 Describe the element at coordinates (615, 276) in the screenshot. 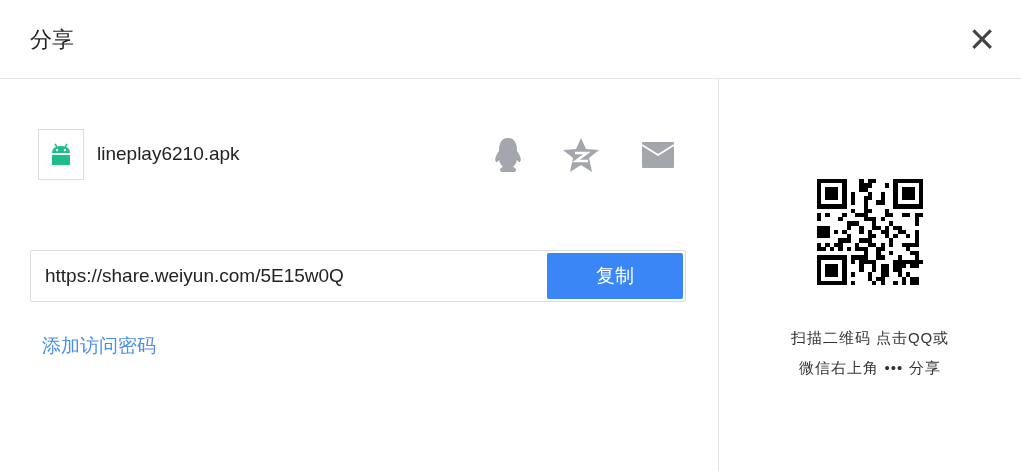

I see `copy-button: 复制` at that location.